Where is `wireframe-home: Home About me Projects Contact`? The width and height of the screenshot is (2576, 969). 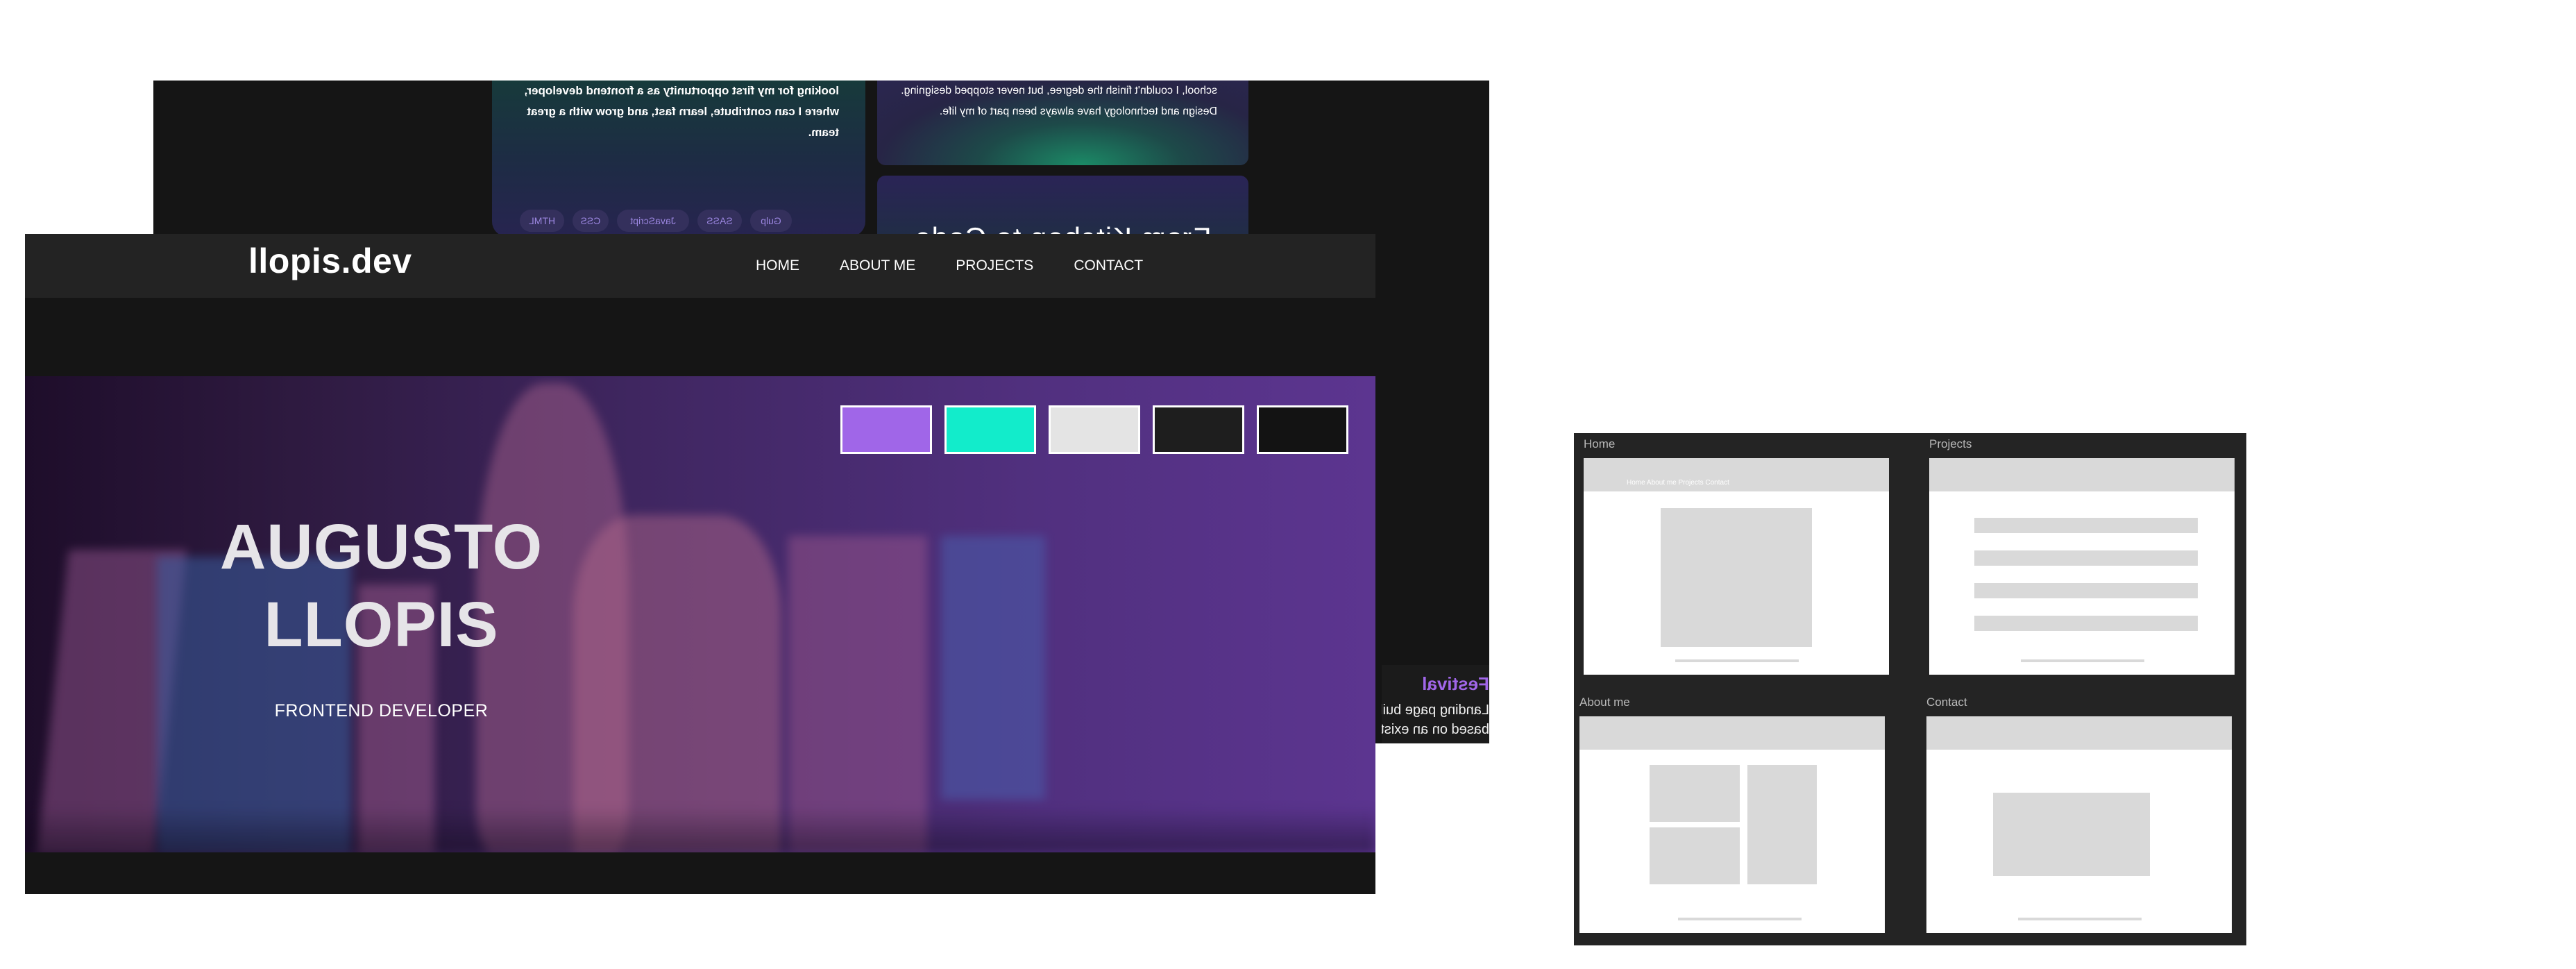 wireframe-home: Home About me Projects Contact is located at coordinates (1736, 566).